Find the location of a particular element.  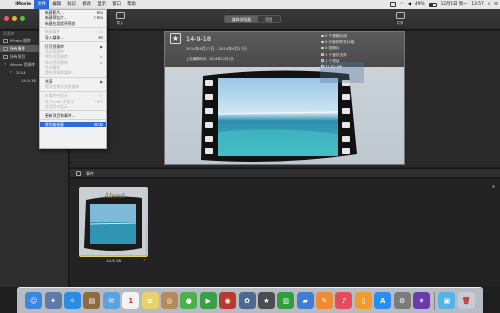

menu-item-label: 在事件中显示 is located at coordinates (56, 96).